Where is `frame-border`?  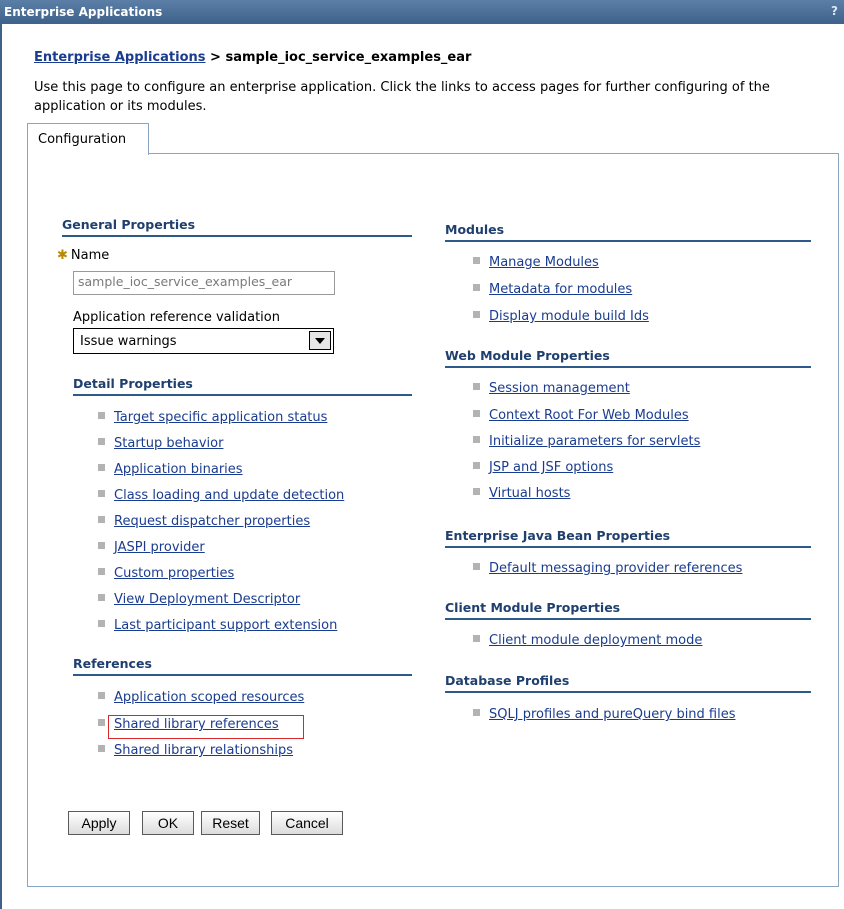 frame-border is located at coordinates (1, 466).